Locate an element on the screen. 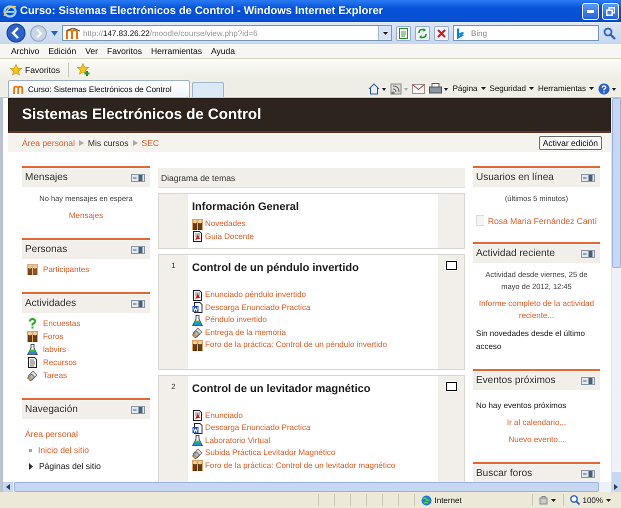 The height and width of the screenshot is (508, 621). mail-icon is located at coordinates (418, 89).